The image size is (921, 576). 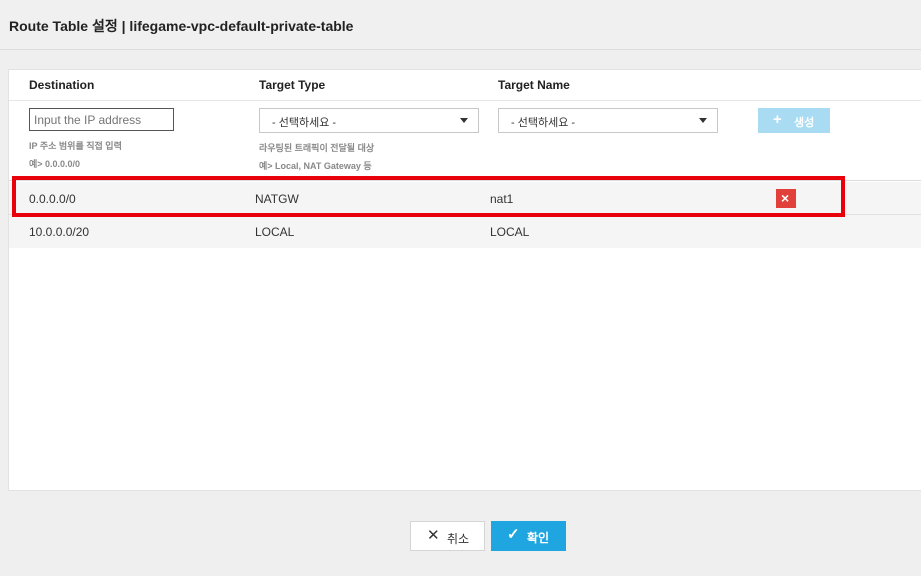 I want to click on create-route-button: + 생성, so click(x=794, y=120).